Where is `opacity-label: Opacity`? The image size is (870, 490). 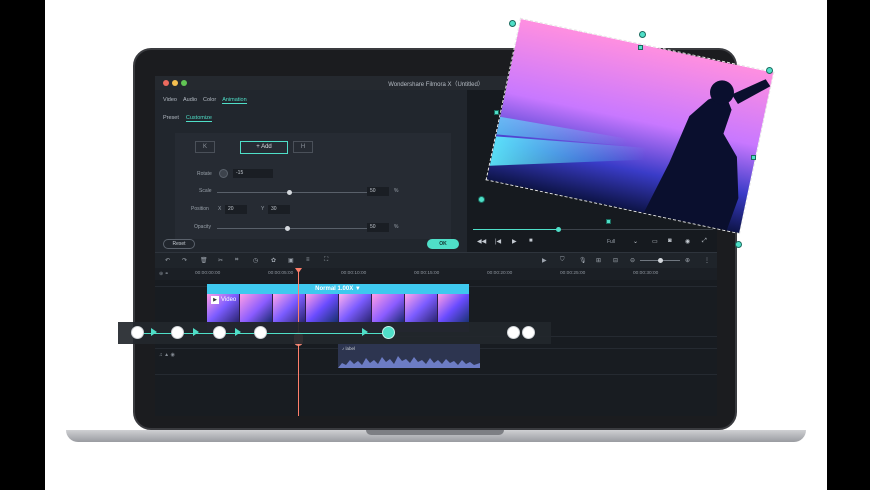
opacity-label: Opacity is located at coordinates (202, 227).